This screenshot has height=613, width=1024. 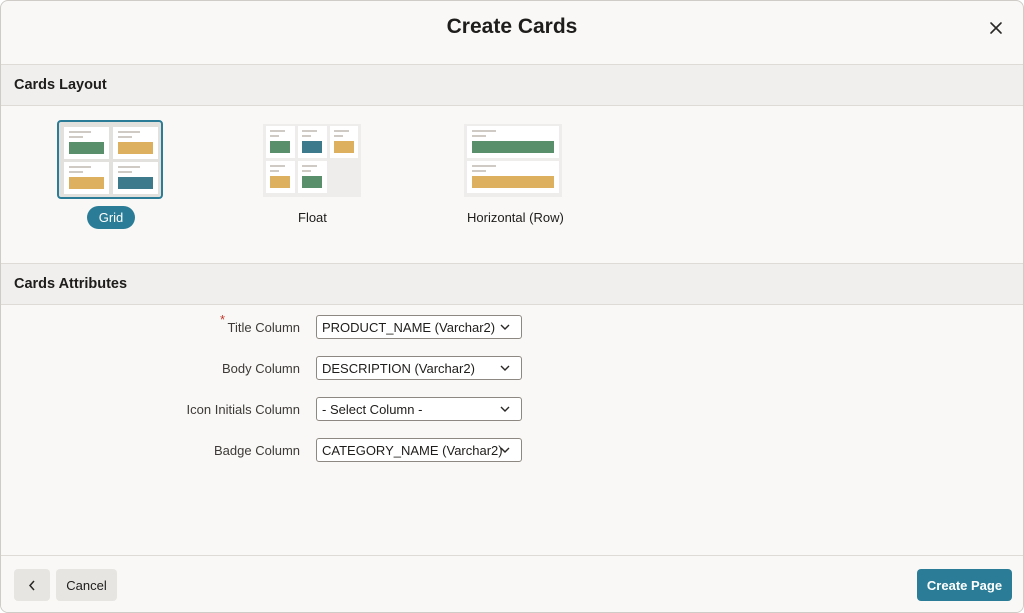 I want to click on layout-option-grid: Grid, so click(x=110, y=169).